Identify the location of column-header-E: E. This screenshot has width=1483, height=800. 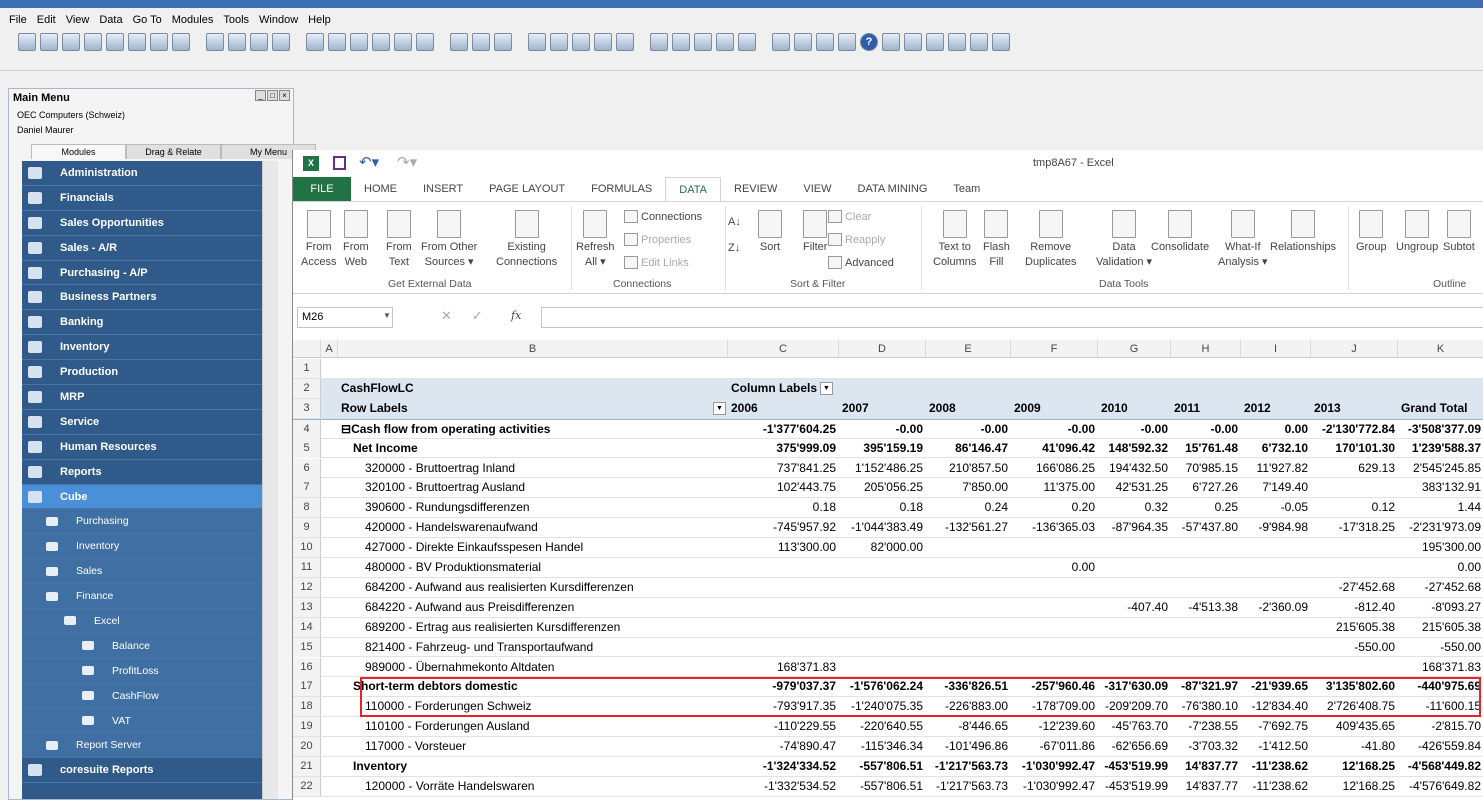
(968, 349).